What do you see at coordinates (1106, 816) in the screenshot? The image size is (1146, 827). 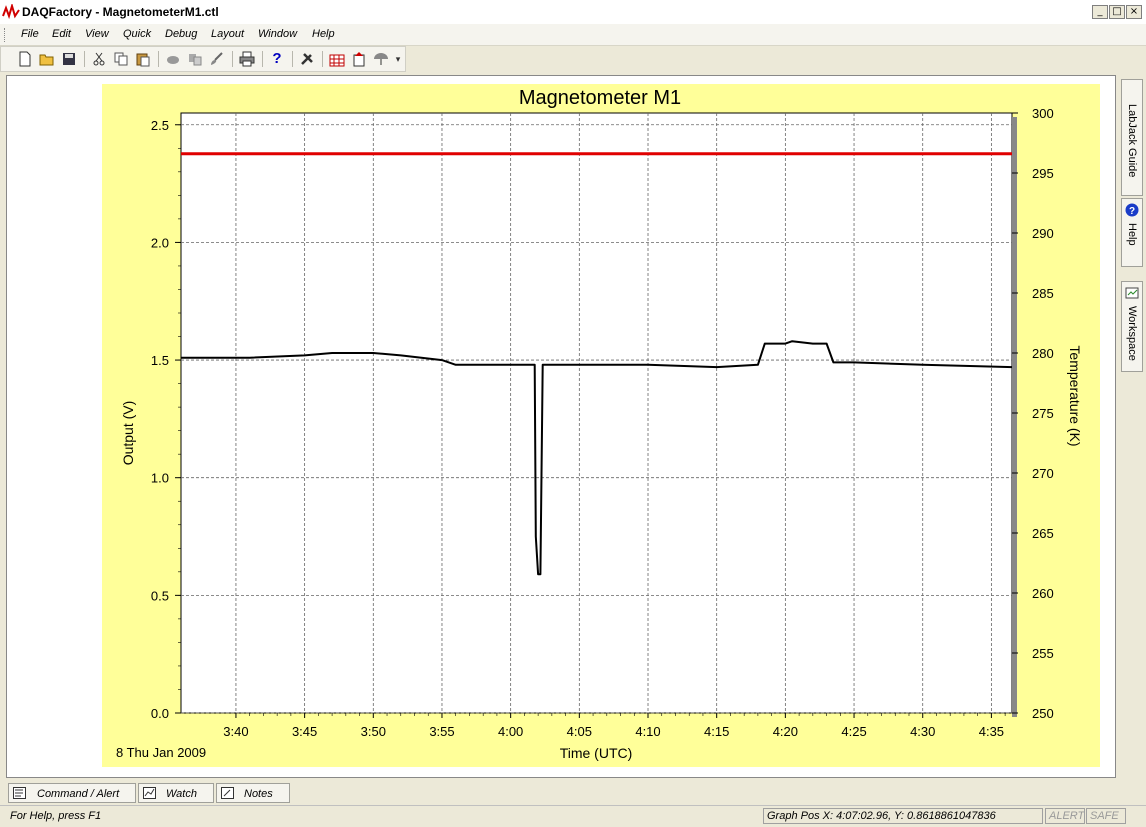 I see `status-safe-indicator: SAFE` at bounding box center [1106, 816].